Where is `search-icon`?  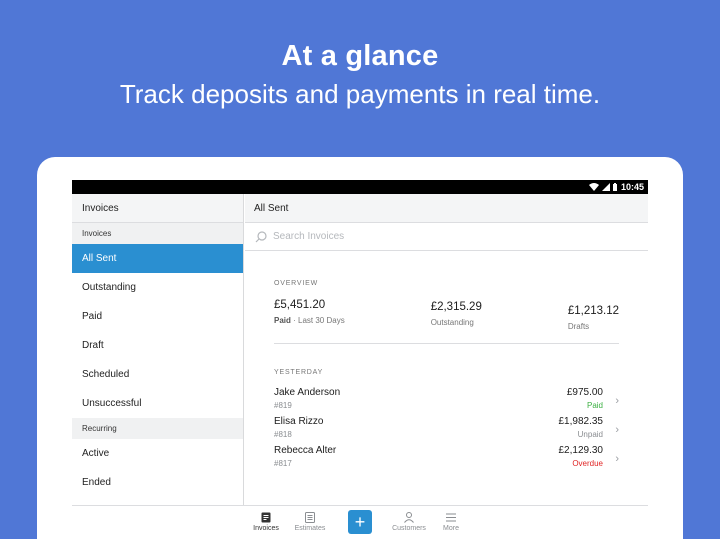
search-icon is located at coordinates (261, 236).